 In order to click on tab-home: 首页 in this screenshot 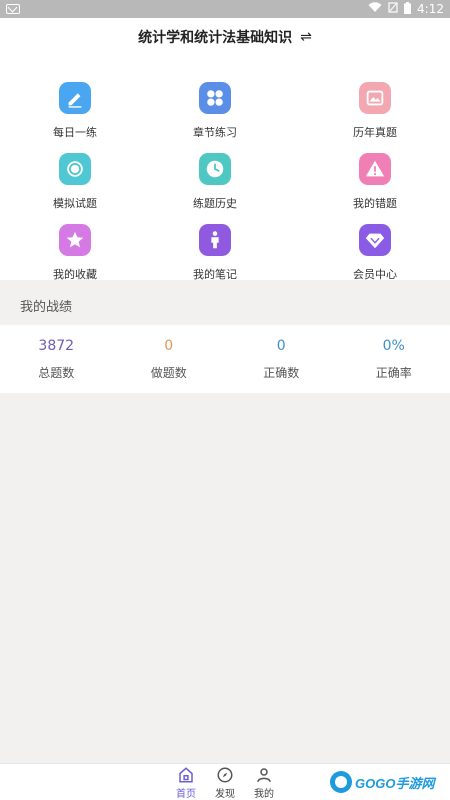, I will do `click(186, 783)`.